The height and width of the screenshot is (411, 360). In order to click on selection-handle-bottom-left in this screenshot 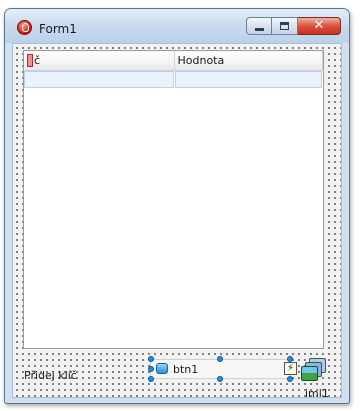, I will do `click(151, 379)`.